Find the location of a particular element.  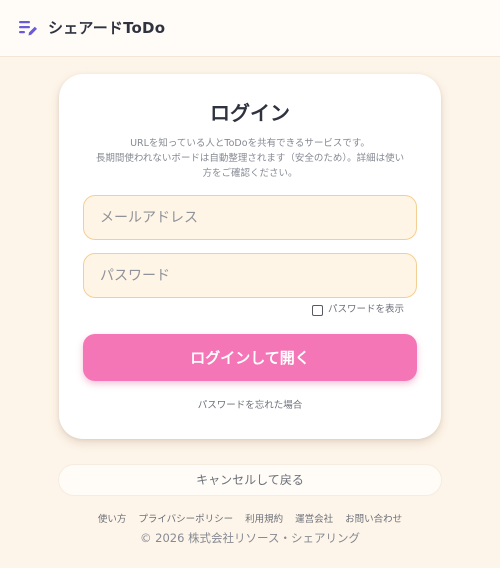

description-line: 長期間使われないボードは自動整理されます（安全のため）。詳細は使い is located at coordinates (250, 158).